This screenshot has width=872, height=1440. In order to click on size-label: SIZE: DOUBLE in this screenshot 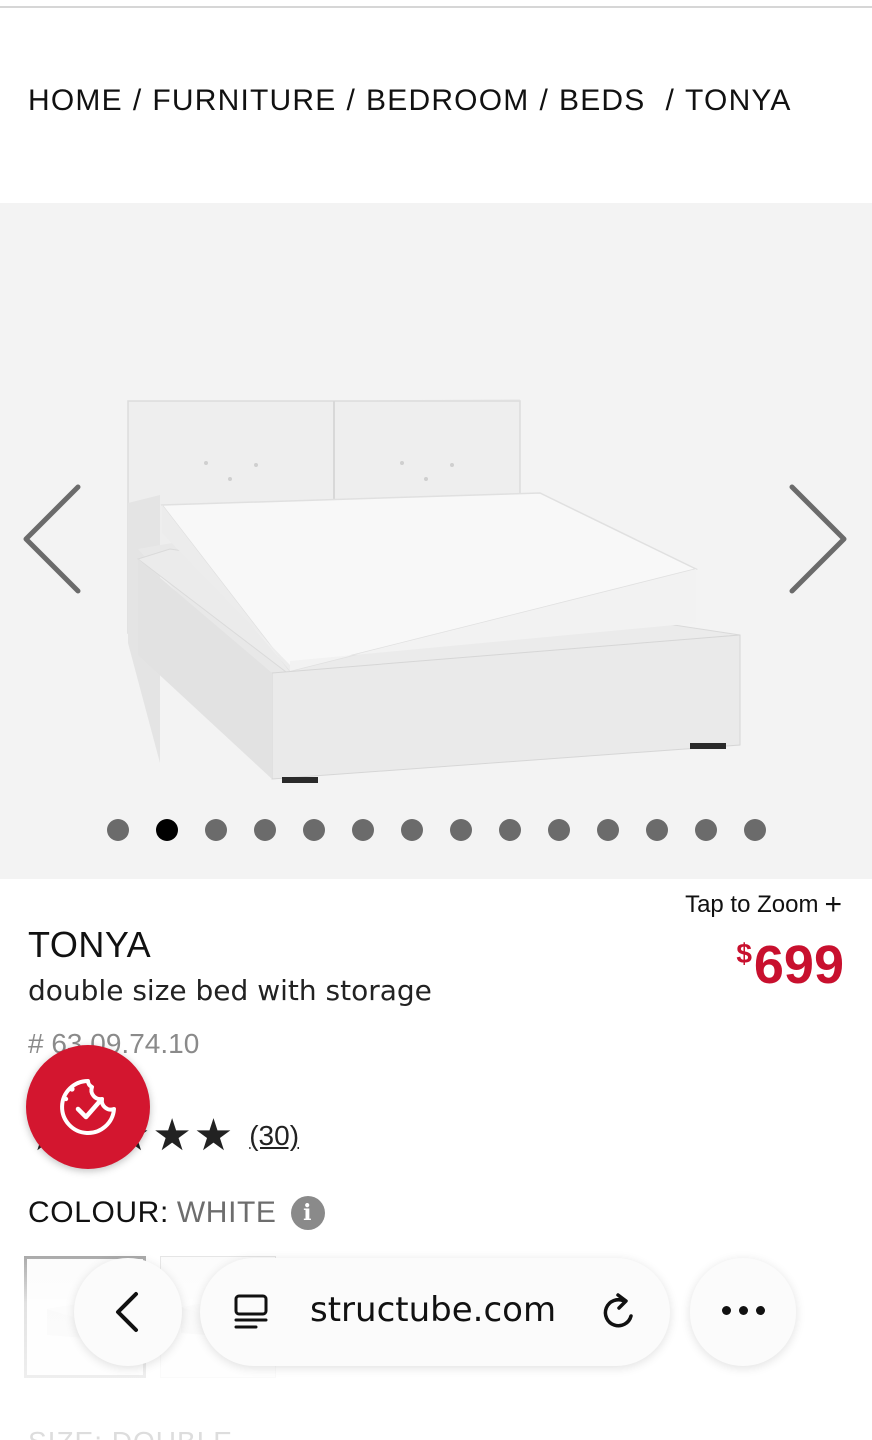, I will do `click(130, 1433)`.